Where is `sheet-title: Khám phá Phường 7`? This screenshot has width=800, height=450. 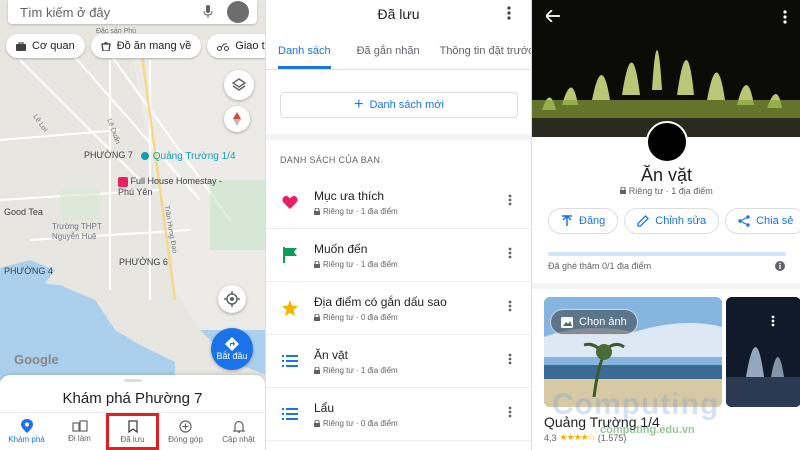
sheet-title: Khám phá Phường 7 is located at coordinates (132, 398).